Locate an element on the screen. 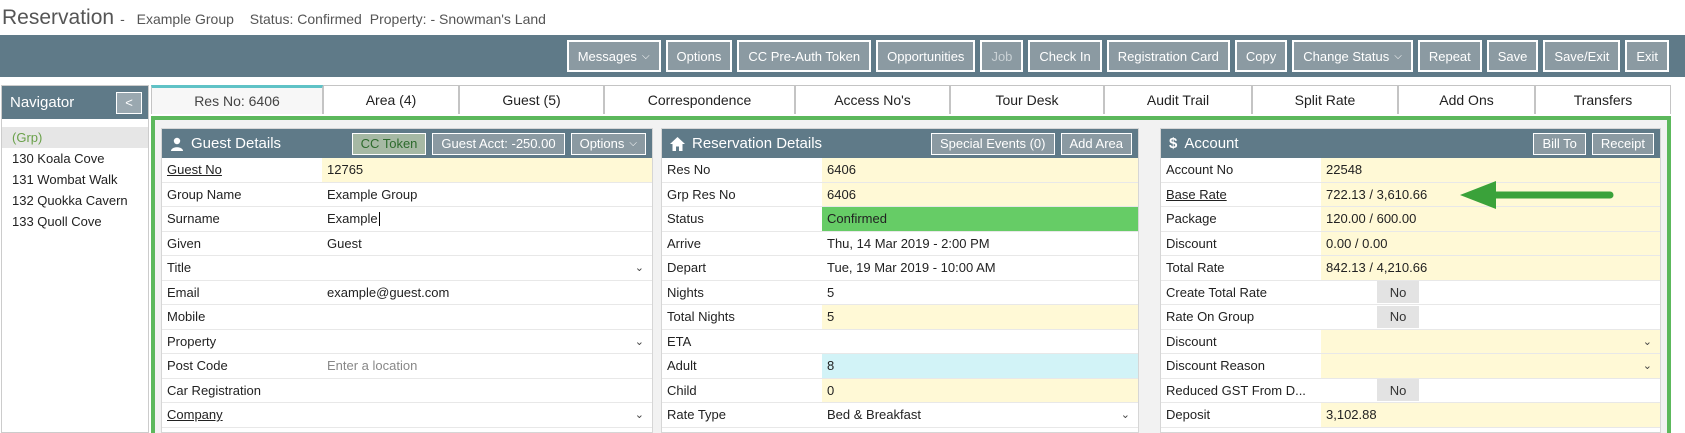 This screenshot has height=433, width=1685. child-input: 0 is located at coordinates (980, 390).